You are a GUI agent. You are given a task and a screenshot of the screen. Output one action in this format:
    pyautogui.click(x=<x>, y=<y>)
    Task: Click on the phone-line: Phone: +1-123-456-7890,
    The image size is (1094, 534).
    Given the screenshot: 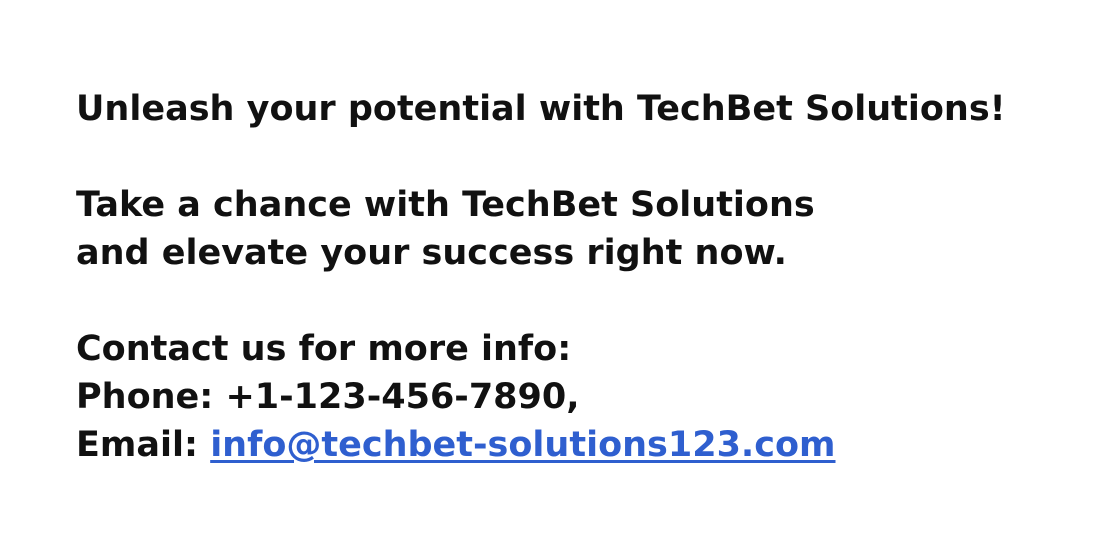 What is the action you would take?
    pyautogui.click(x=328, y=397)
    